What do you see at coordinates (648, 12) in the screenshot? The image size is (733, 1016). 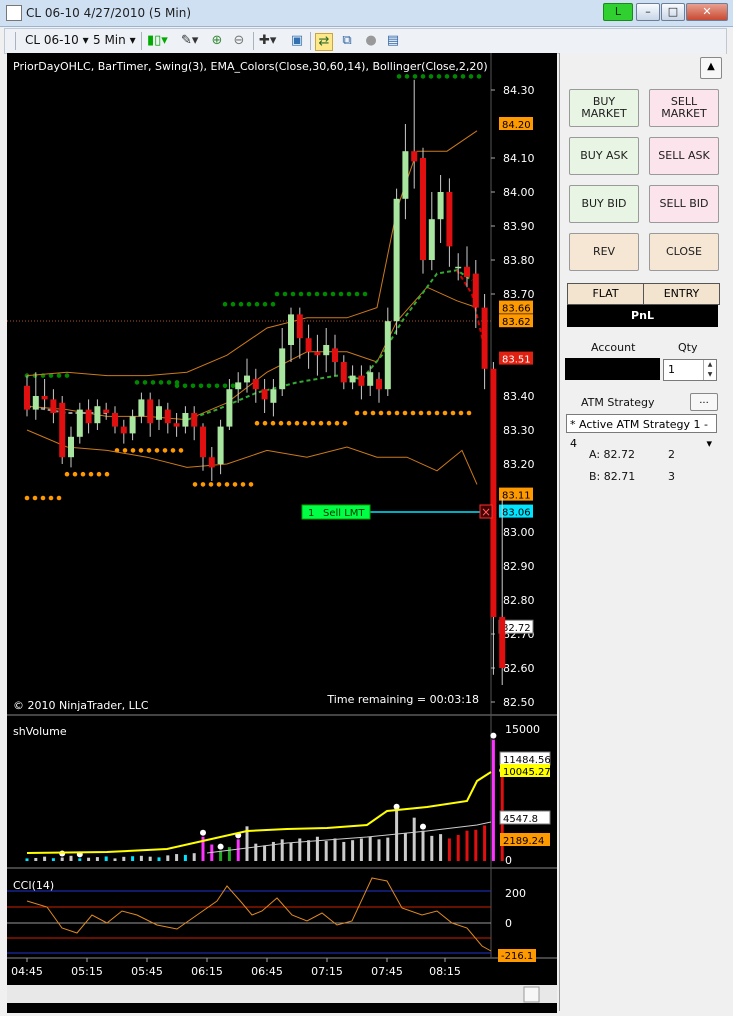 I see `minimize-button: –` at bounding box center [648, 12].